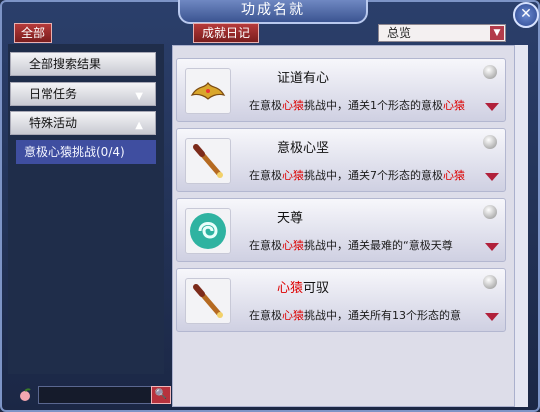 The width and height of the screenshot is (540, 412). I want to click on scrollbar, so click(521, 226).